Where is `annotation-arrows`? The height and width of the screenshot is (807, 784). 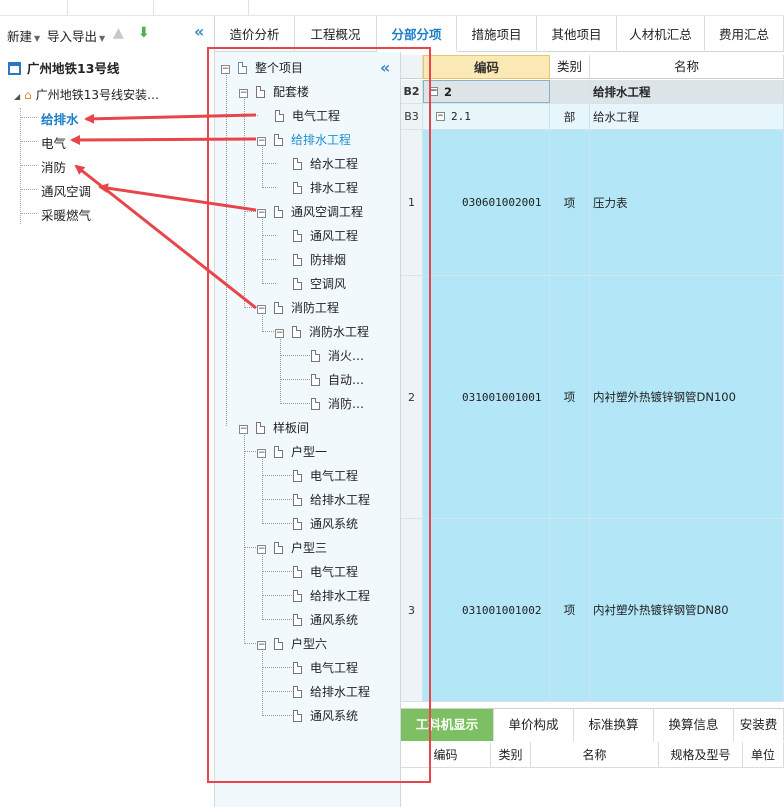 annotation-arrows is located at coordinates (163, 211).